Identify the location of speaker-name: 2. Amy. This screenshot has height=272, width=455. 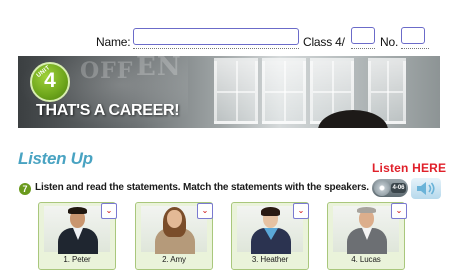
(174, 259).